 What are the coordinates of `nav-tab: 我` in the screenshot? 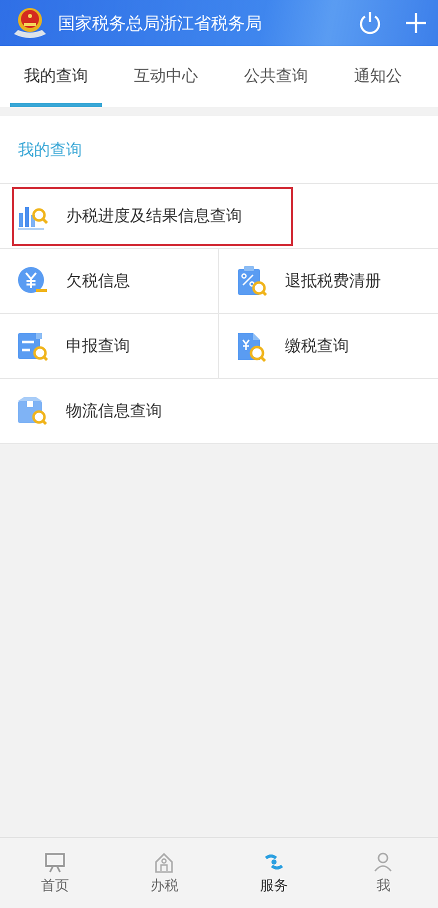 It's located at (383, 873).